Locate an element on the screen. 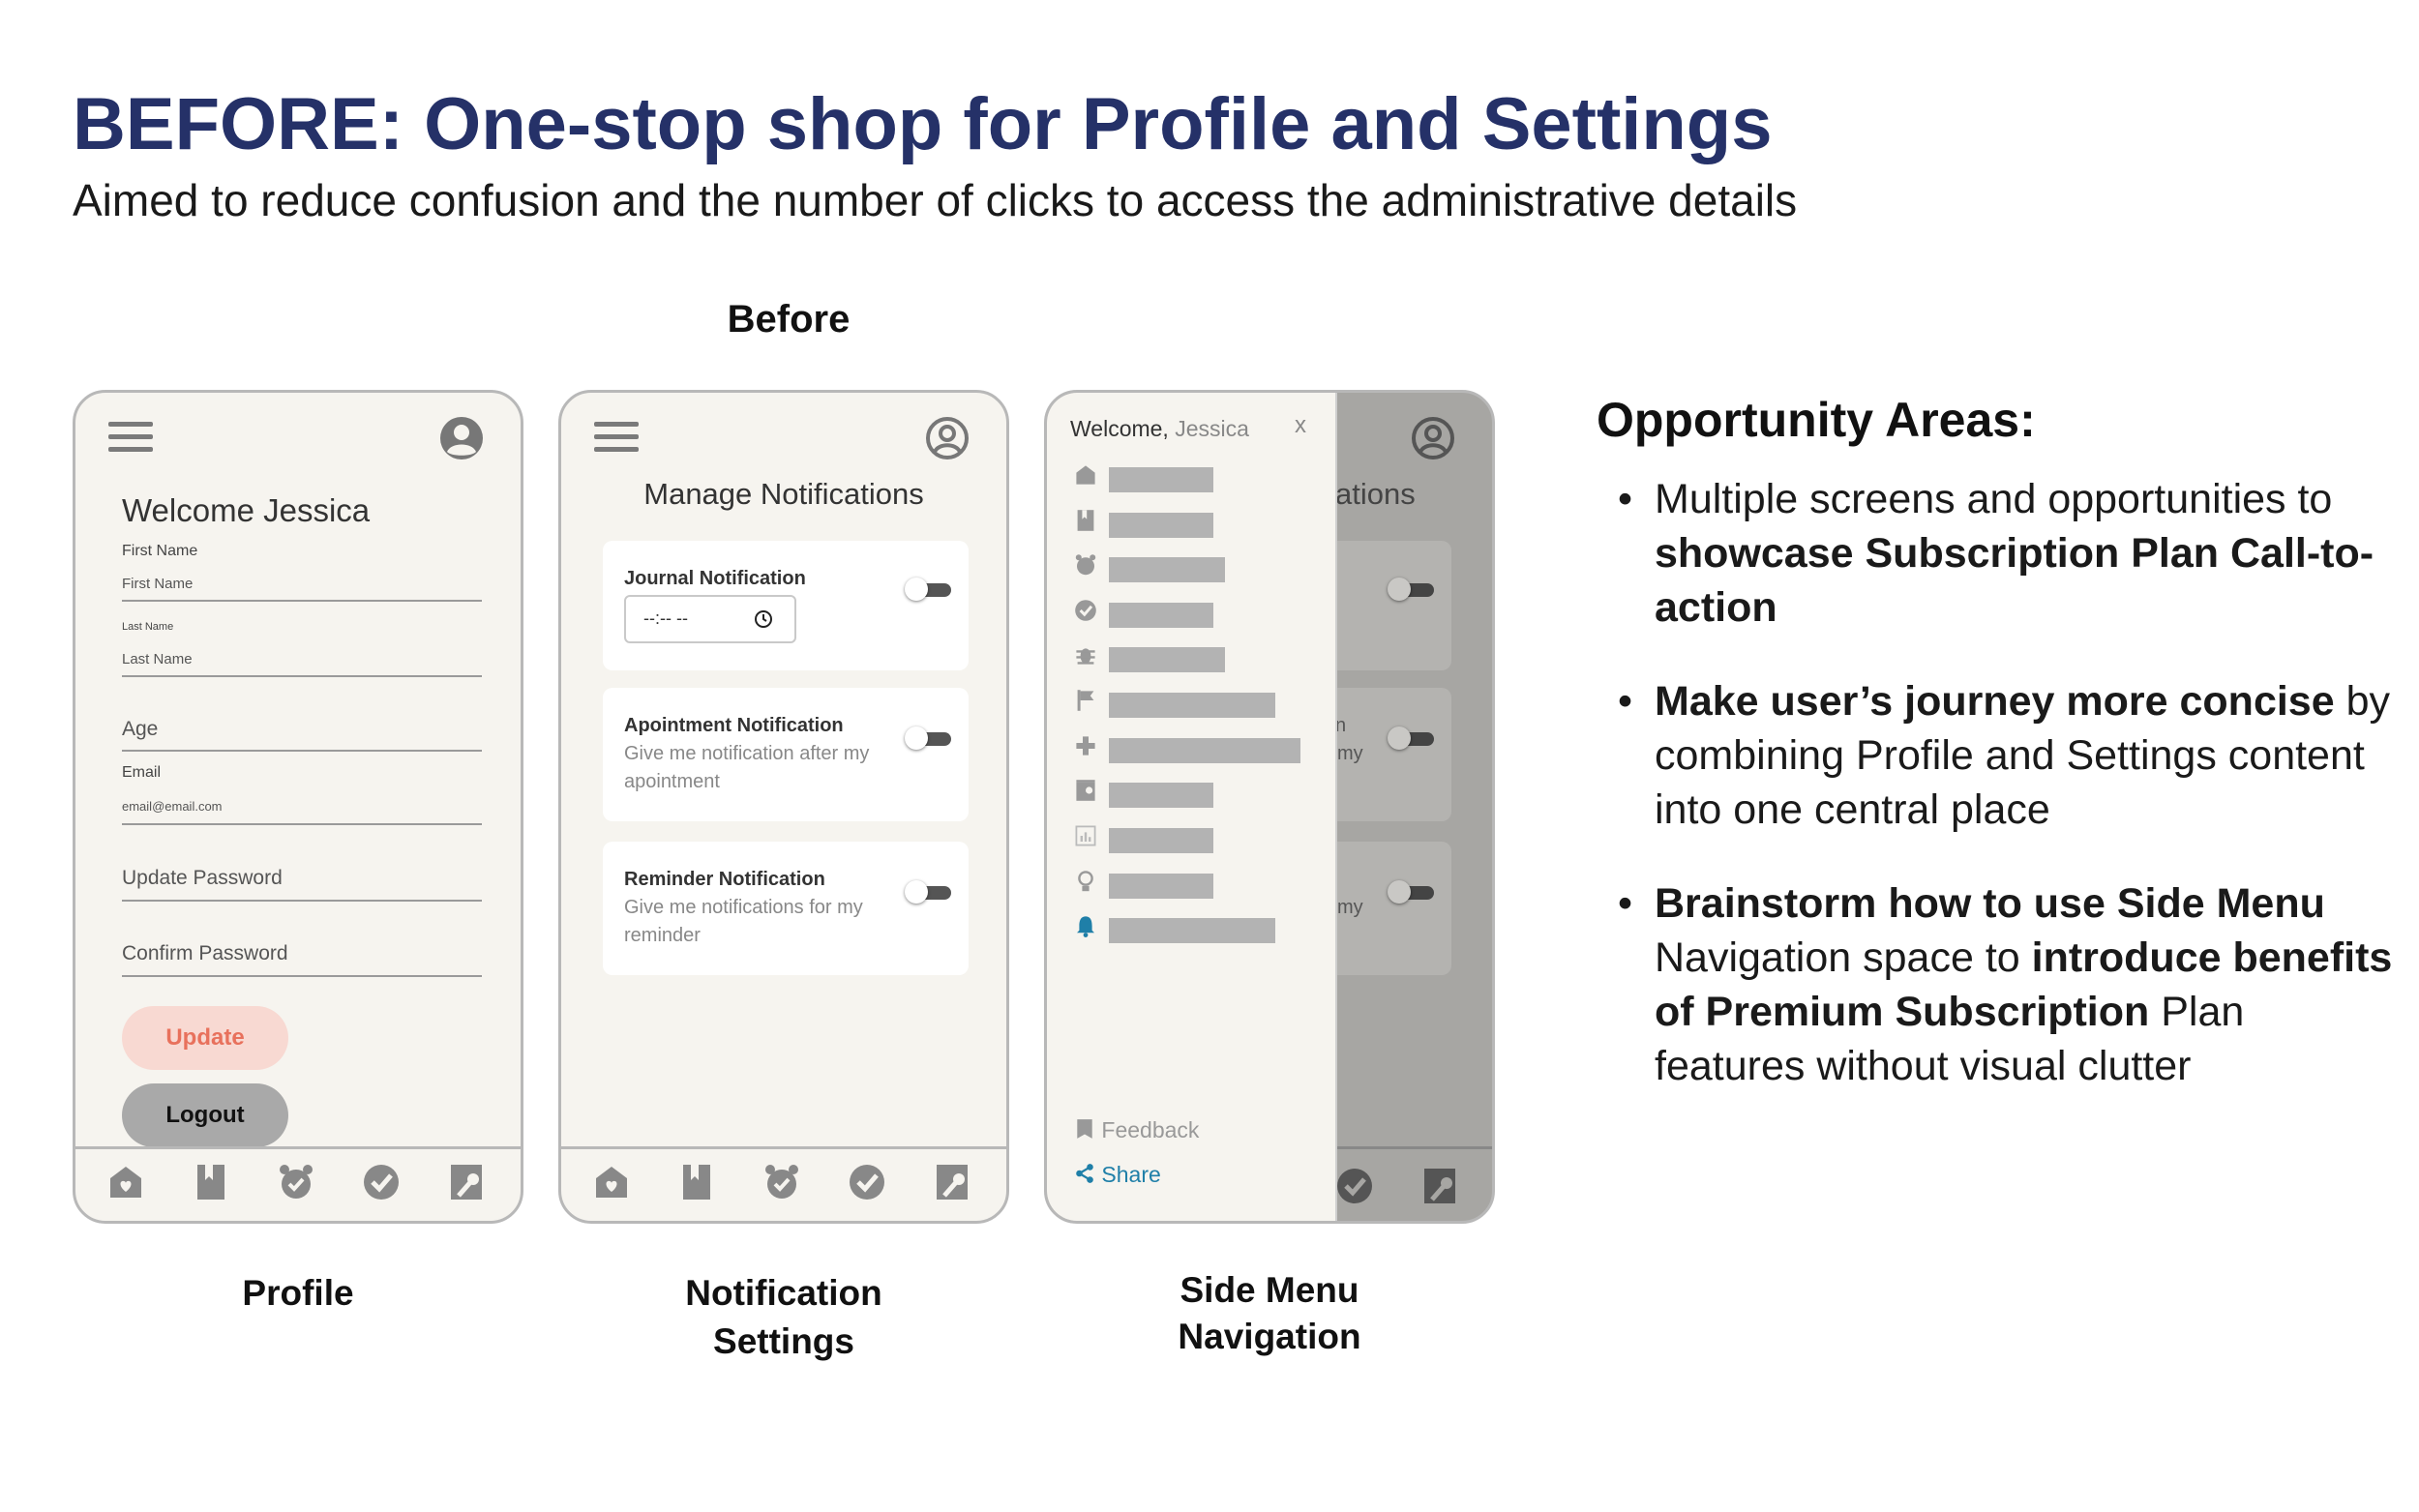 The height and width of the screenshot is (1512, 2419). feedback-icon is located at coordinates (1085, 1129).